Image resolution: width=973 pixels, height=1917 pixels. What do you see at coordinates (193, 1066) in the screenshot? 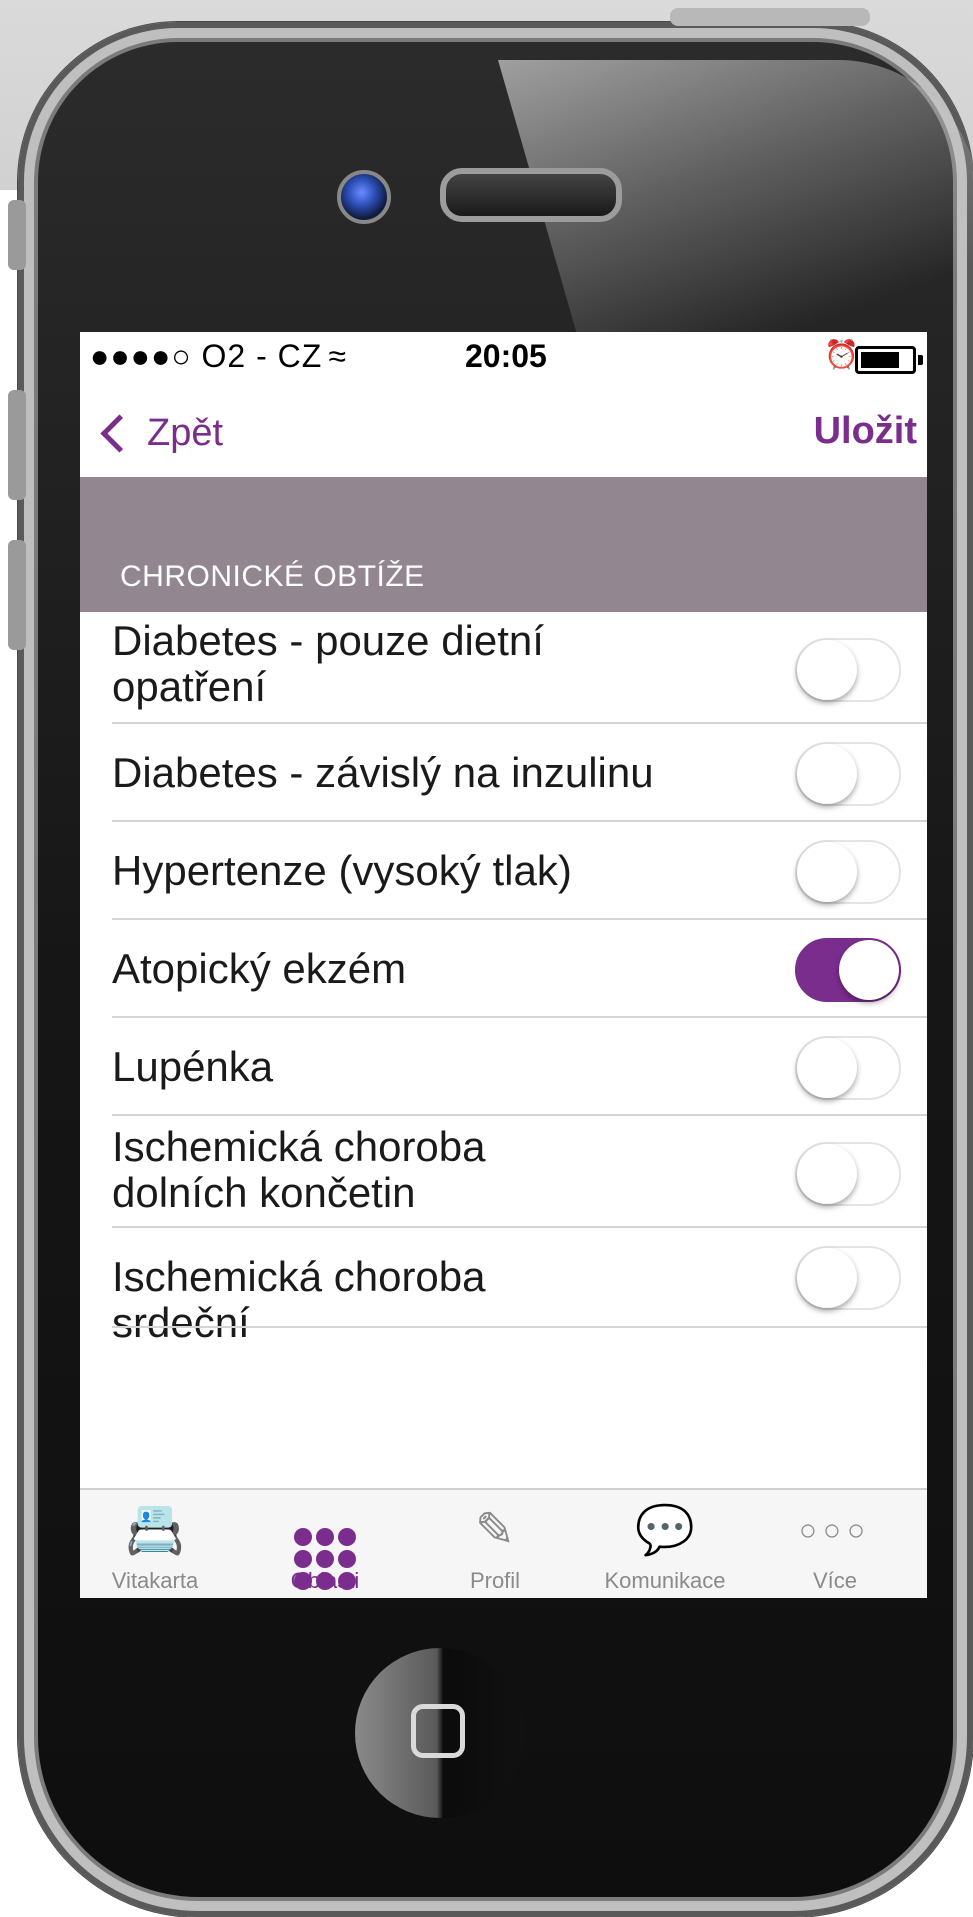
I see `item-label: Lupénka` at bounding box center [193, 1066].